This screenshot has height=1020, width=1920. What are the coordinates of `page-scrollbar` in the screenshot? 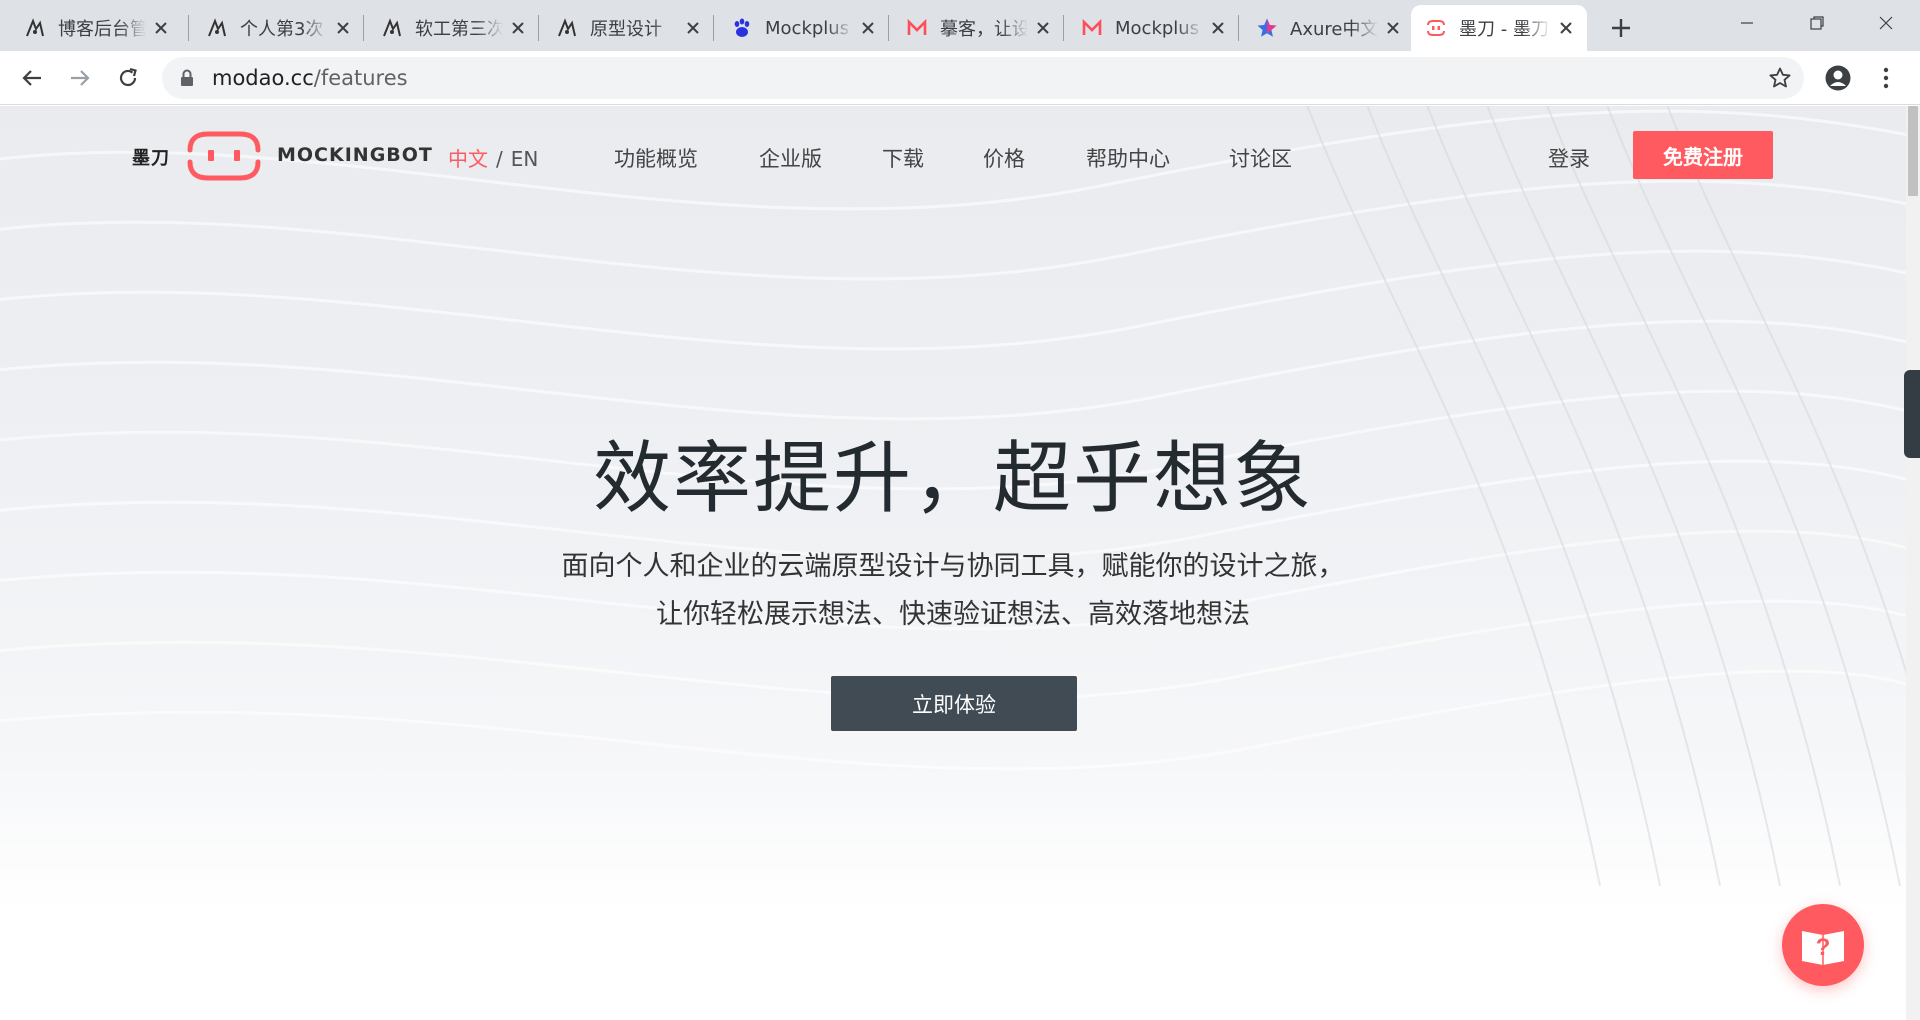 It's located at (1913, 563).